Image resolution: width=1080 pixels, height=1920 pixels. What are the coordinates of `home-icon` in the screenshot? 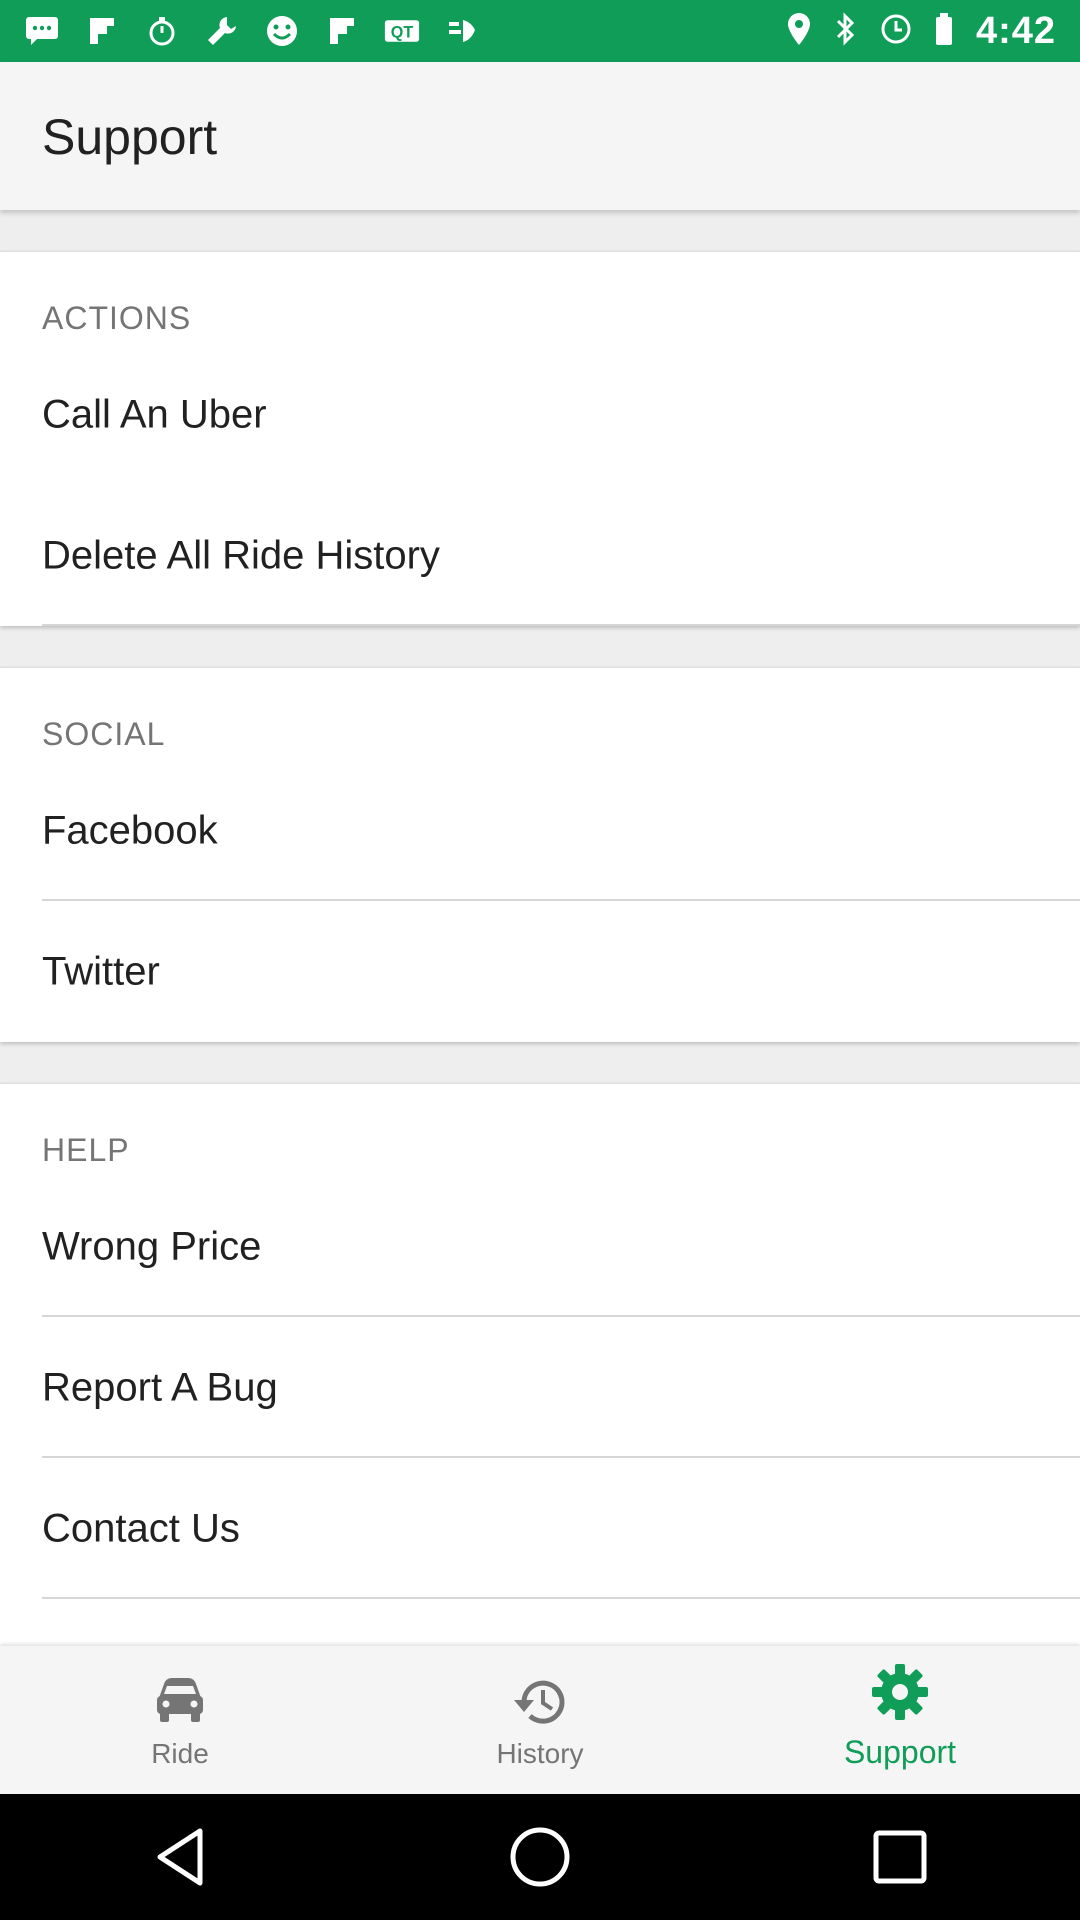 It's located at (540, 1857).